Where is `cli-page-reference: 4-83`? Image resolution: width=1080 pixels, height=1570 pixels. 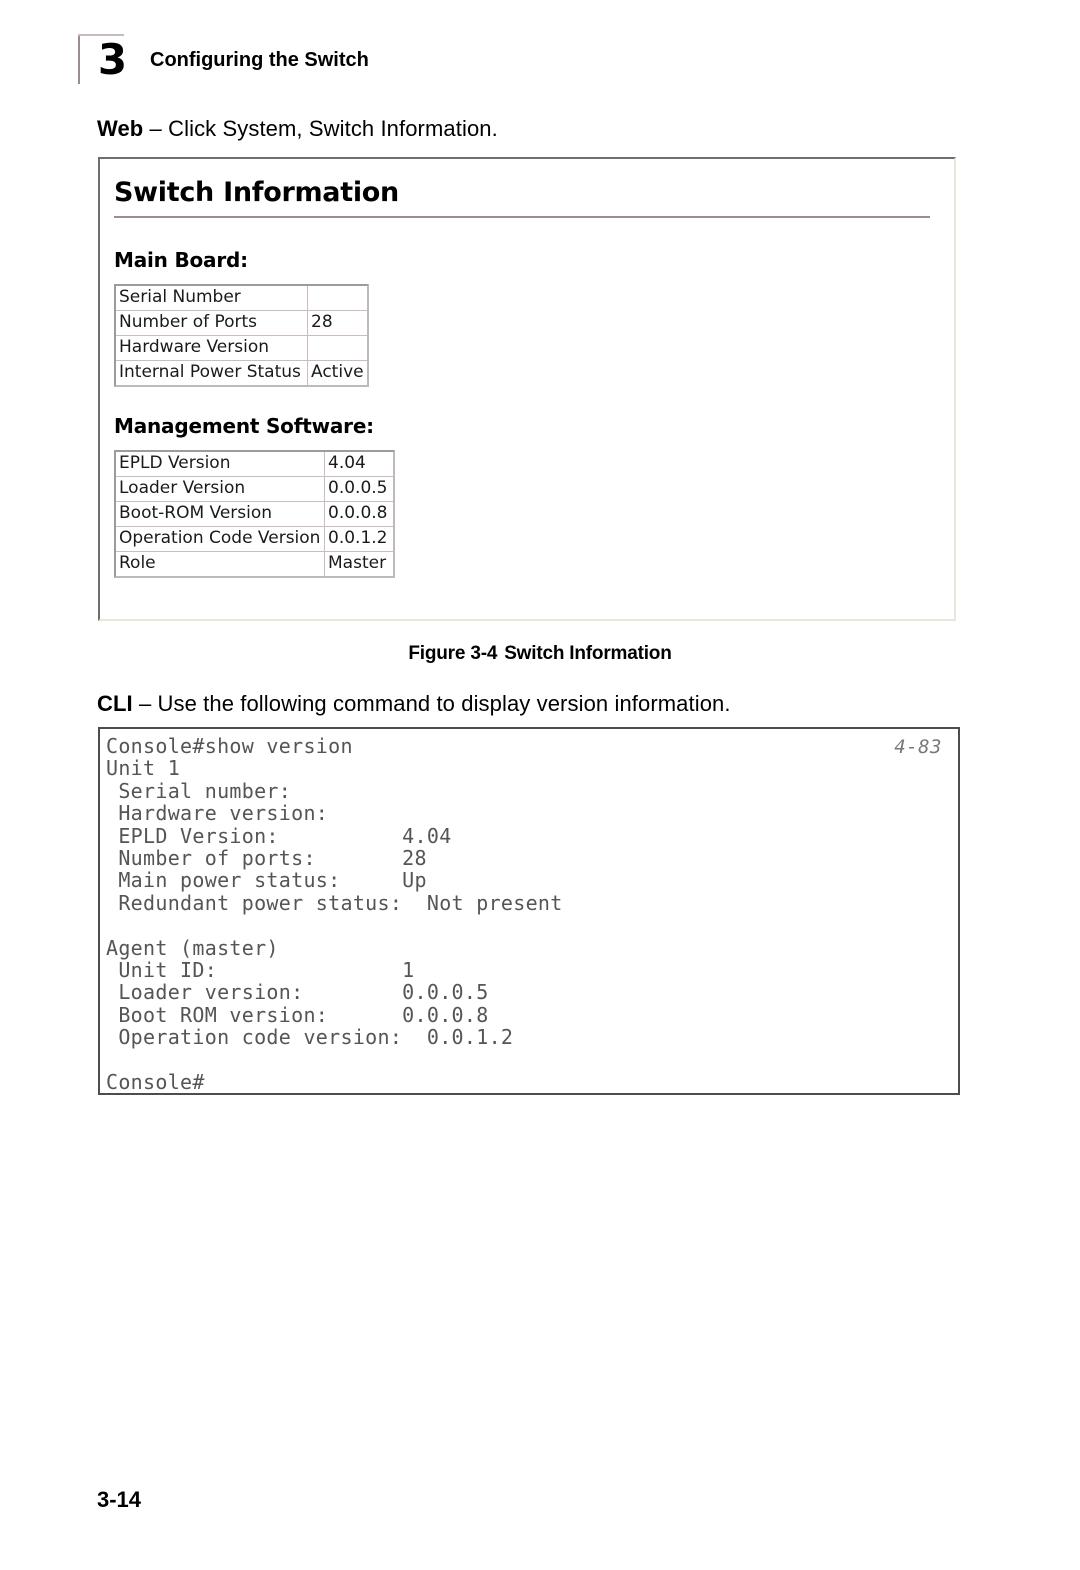 cli-page-reference: 4-83 is located at coordinates (918, 747).